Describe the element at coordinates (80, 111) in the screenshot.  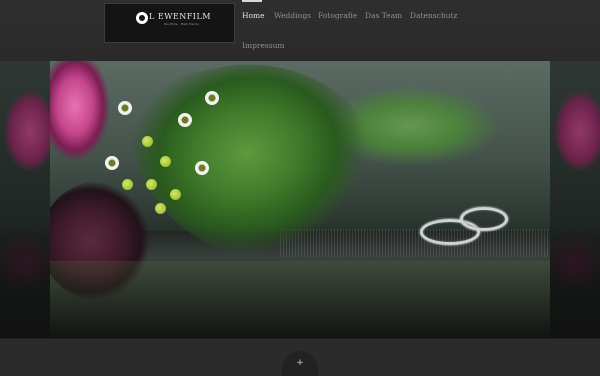
I see `hero-calla-pink` at that location.